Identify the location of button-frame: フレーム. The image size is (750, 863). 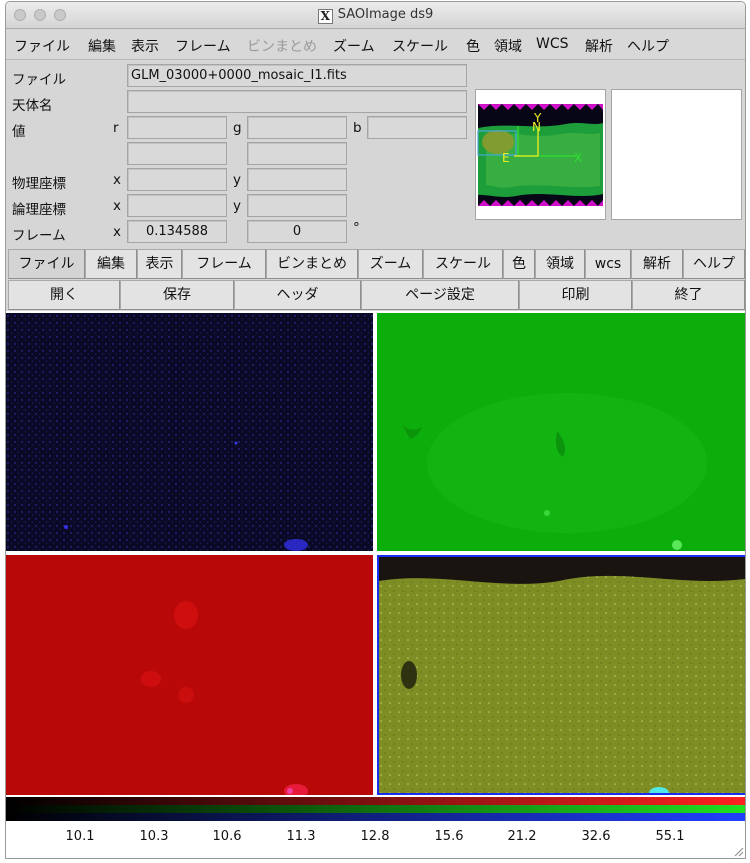
(224, 264).